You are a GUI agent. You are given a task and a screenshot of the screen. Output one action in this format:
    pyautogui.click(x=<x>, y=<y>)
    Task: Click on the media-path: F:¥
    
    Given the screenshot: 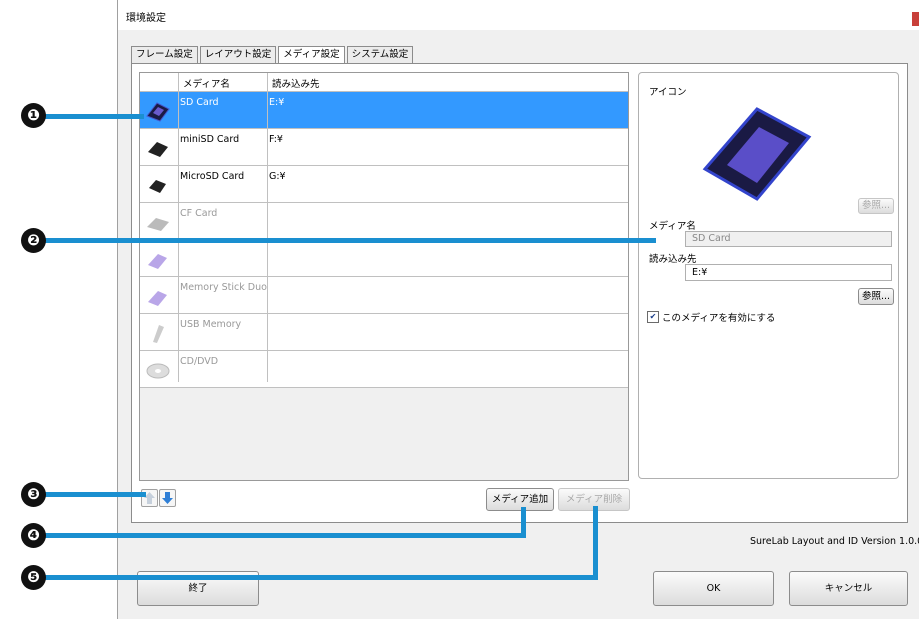 What is the action you would take?
    pyautogui.click(x=276, y=139)
    